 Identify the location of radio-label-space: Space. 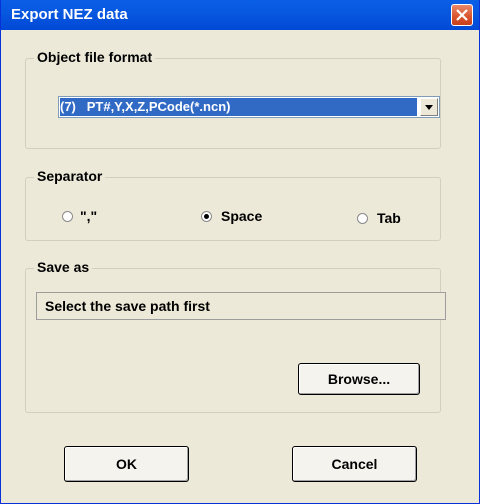
(241, 216).